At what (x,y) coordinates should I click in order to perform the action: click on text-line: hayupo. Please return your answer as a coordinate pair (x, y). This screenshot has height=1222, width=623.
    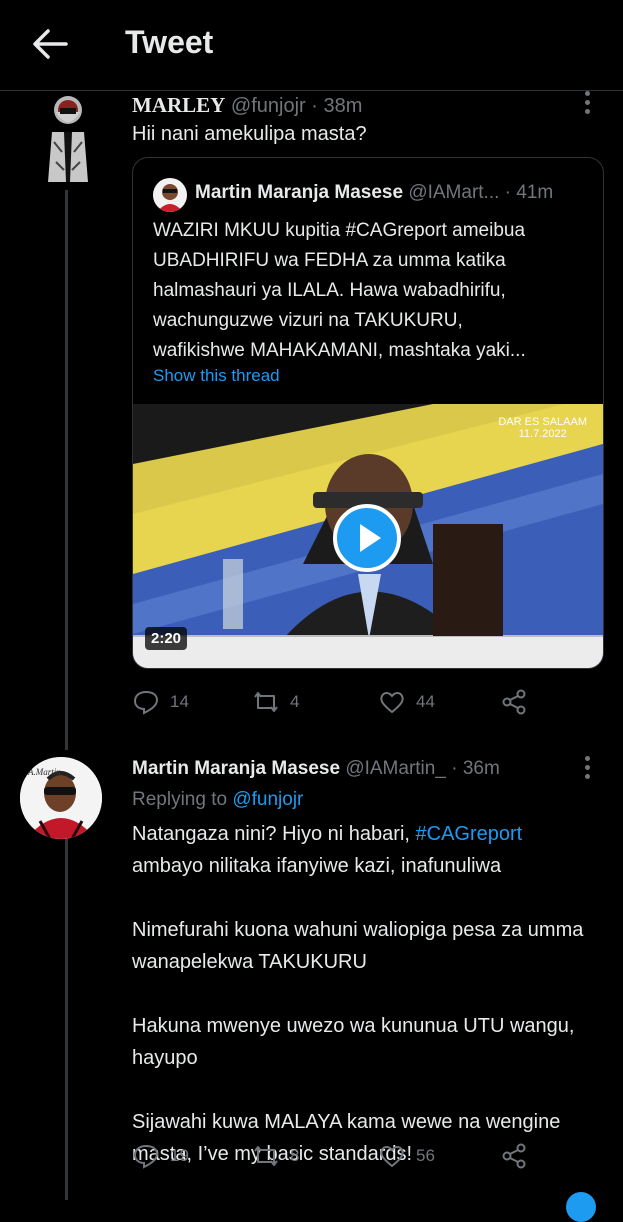
    Looking at the image, I should click on (165, 1058).